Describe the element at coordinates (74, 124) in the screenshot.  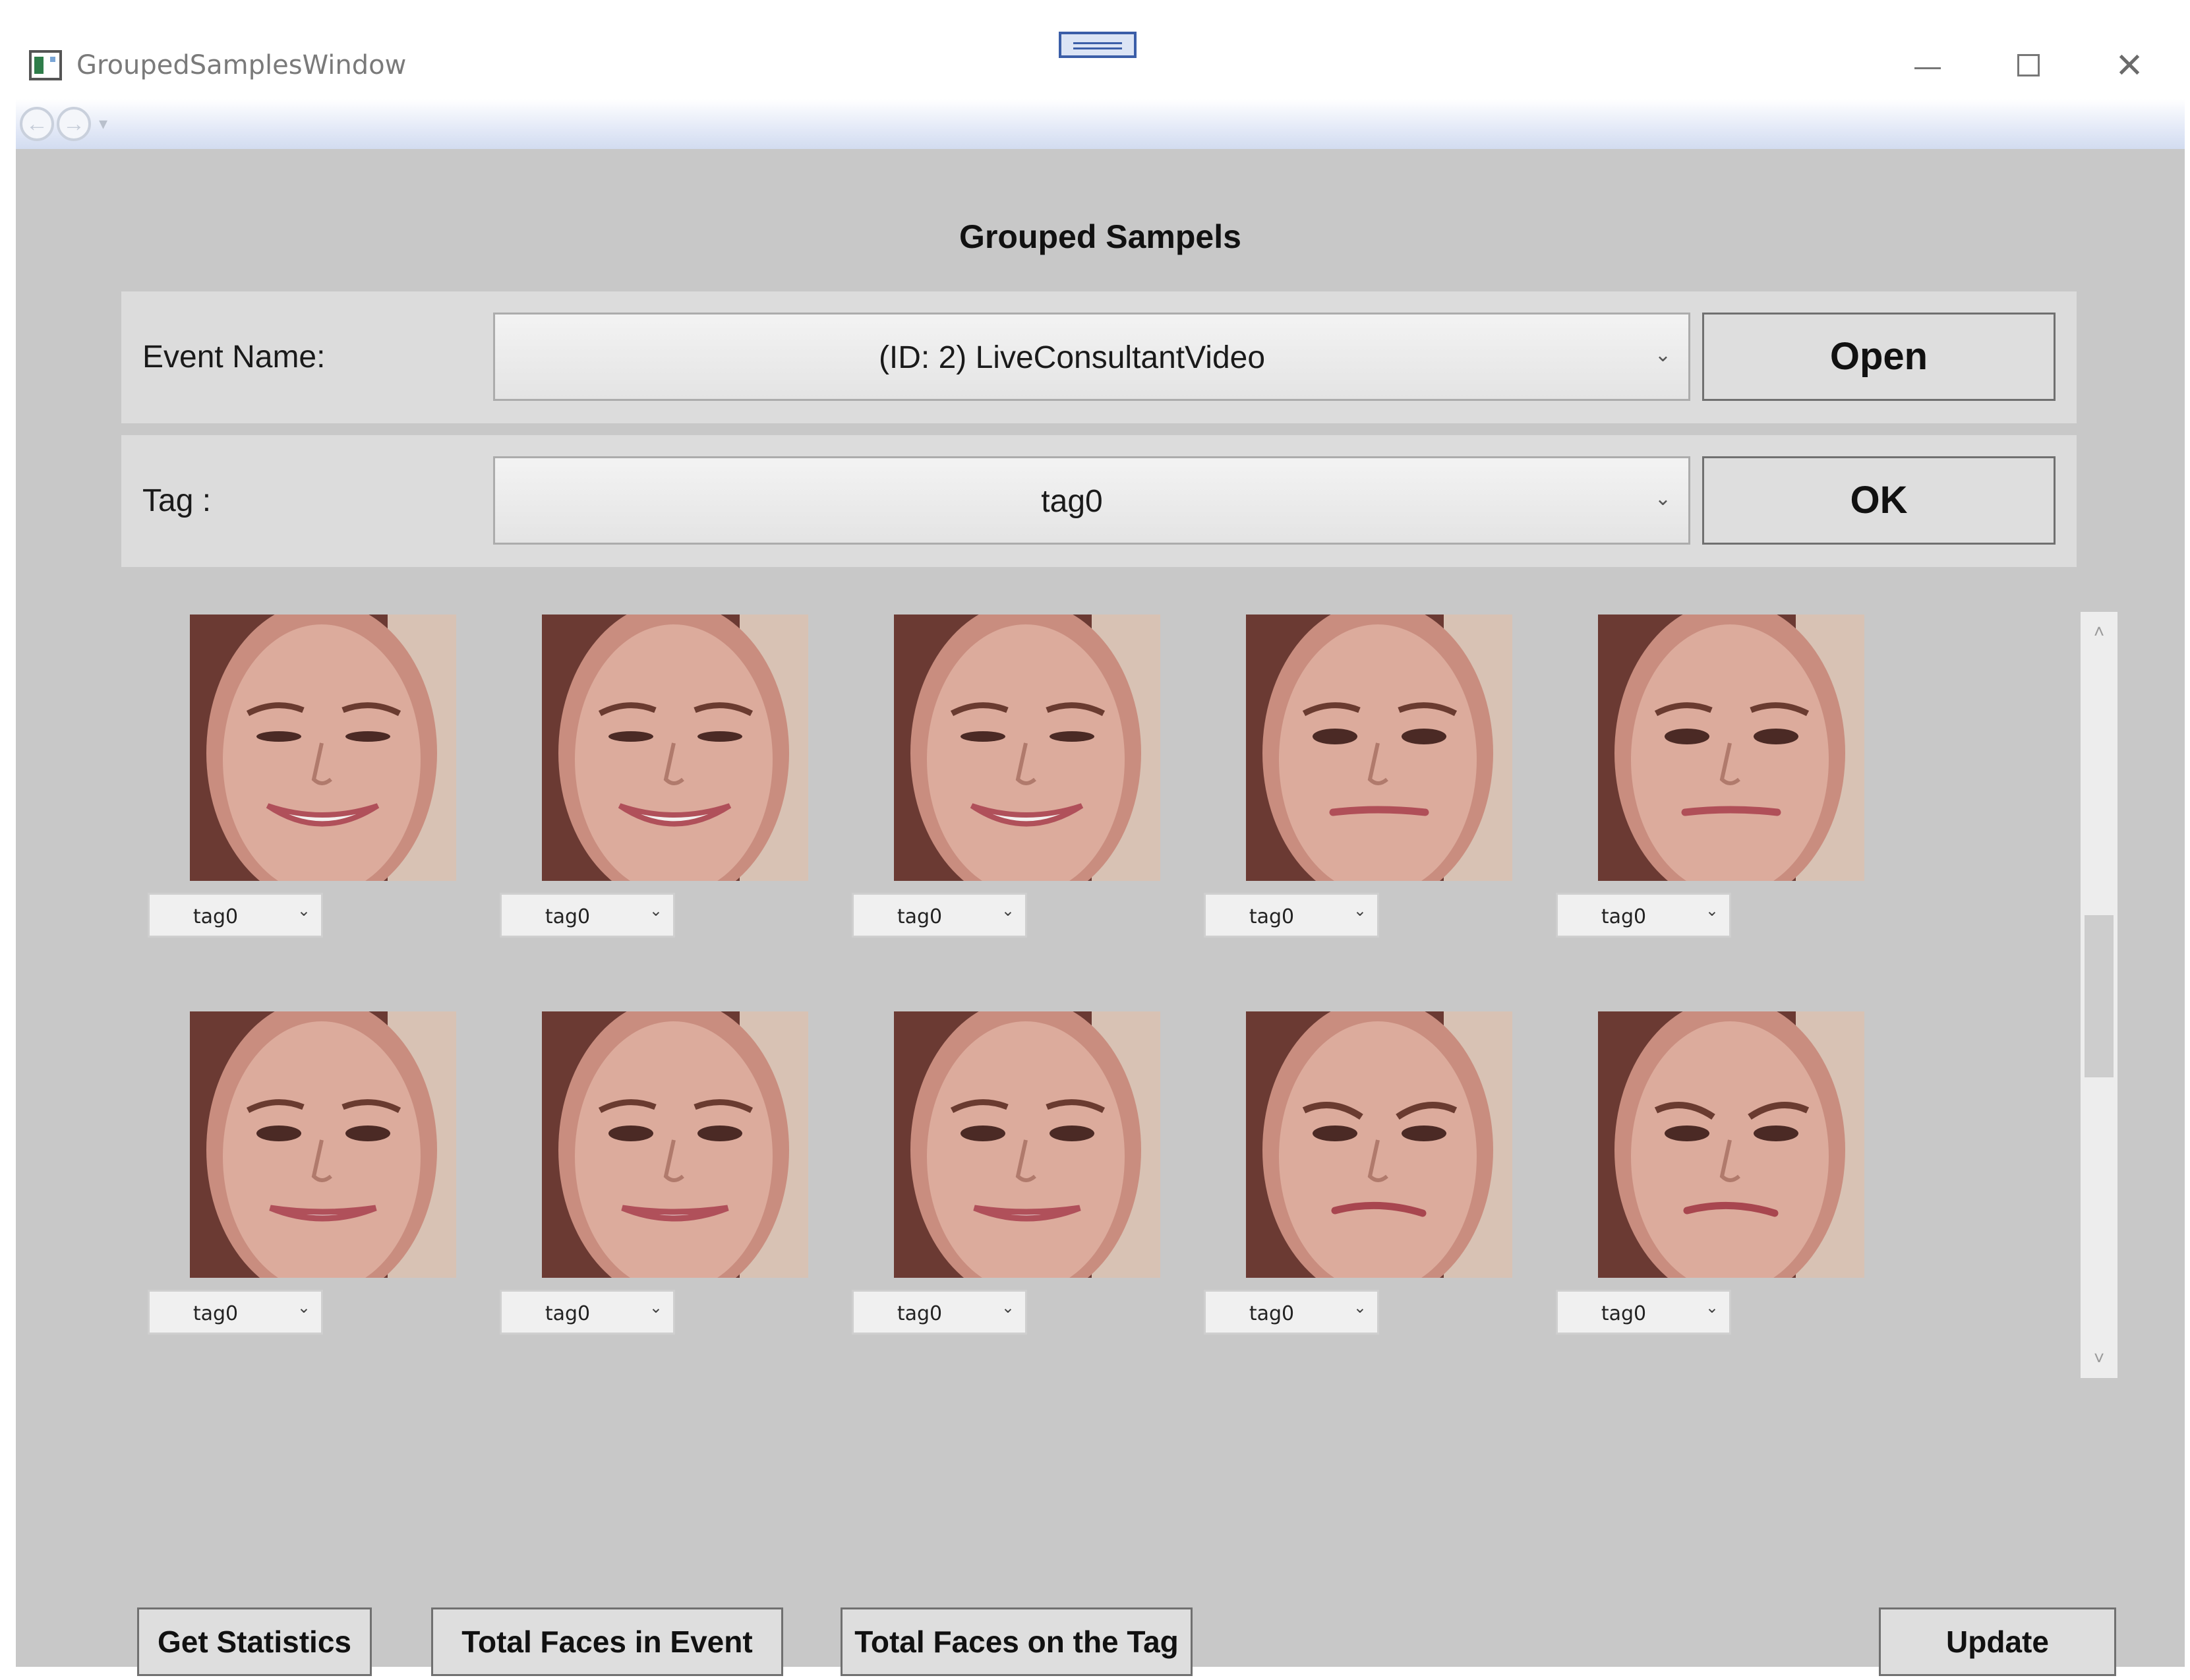
I see `forward-arrow-icon: →` at that location.